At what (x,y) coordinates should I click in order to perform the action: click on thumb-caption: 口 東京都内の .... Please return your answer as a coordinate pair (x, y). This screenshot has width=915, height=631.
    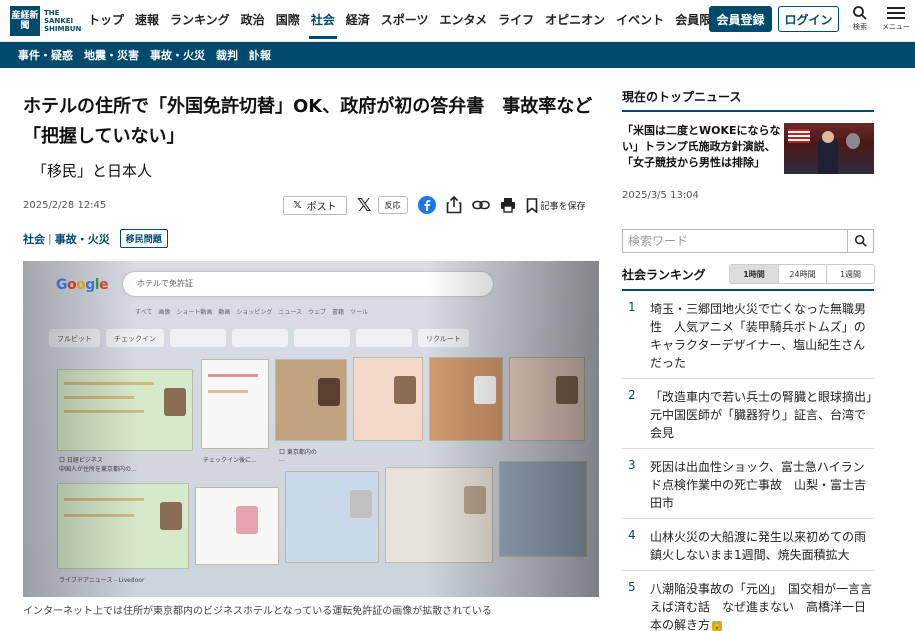
    Looking at the image, I should click on (298, 456).